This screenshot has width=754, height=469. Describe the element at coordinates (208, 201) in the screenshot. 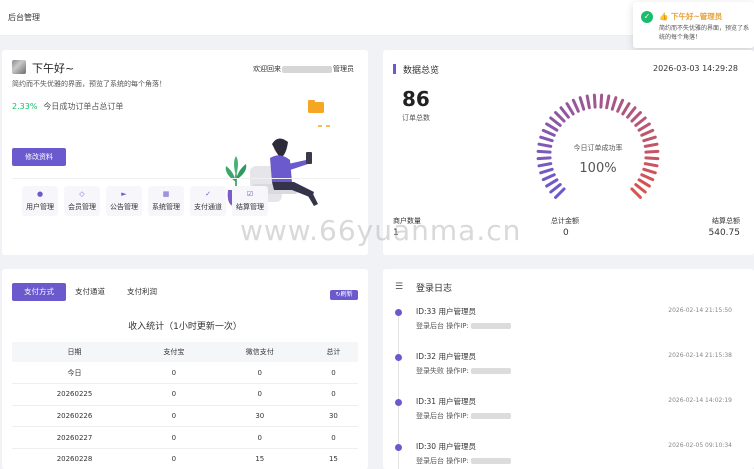

I see `quick-link-payment-channel: ✓ 支付通道` at that location.